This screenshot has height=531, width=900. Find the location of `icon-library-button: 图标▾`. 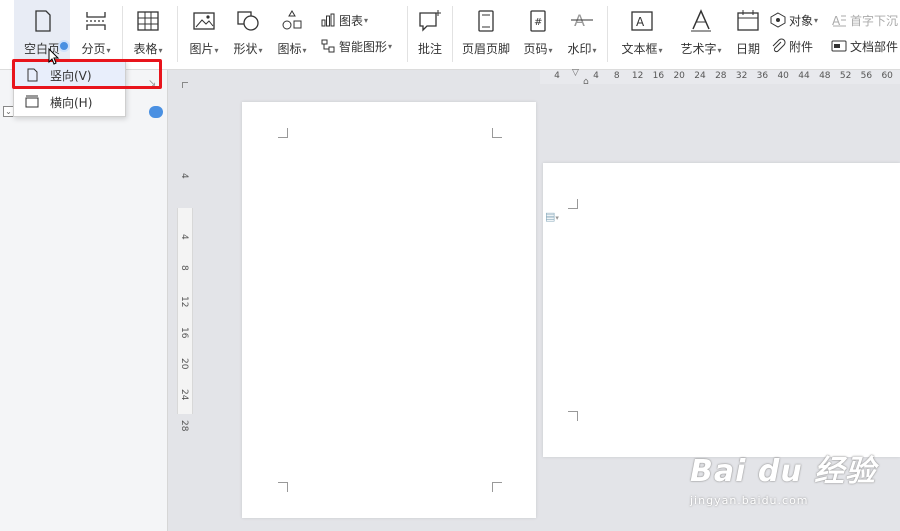

icon-library-button: 图标▾ is located at coordinates (292, 33).